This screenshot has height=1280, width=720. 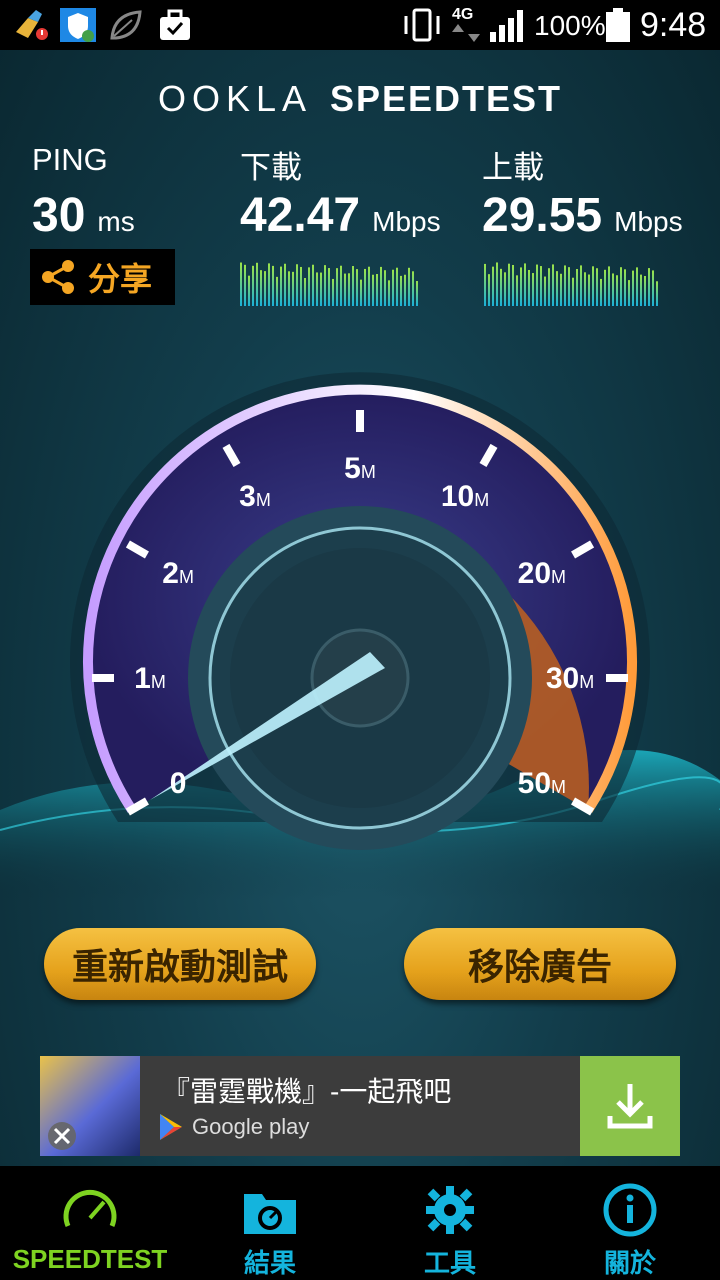 What do you see at coordinates (422, 25) in the screenshot?
I see `vibrate-icon` at bounding box center [422, 25].